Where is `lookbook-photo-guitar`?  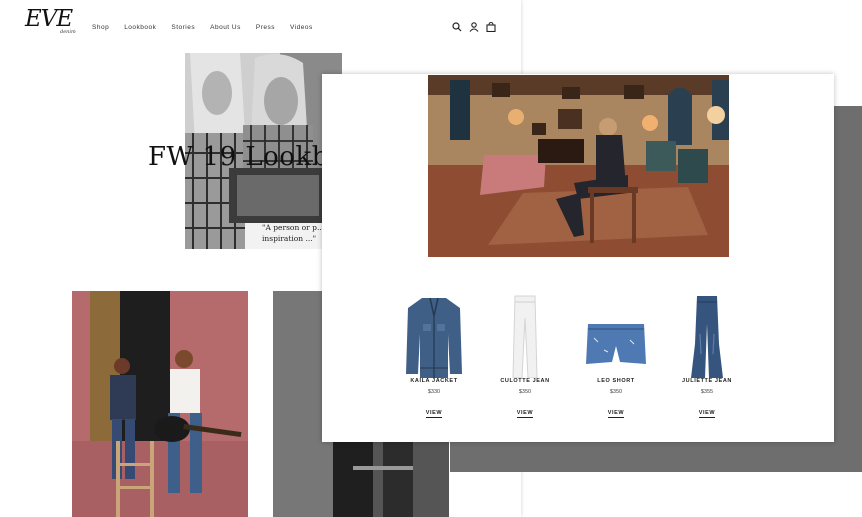
lookbook-photo-guitar is located at coordinates (160, 404).